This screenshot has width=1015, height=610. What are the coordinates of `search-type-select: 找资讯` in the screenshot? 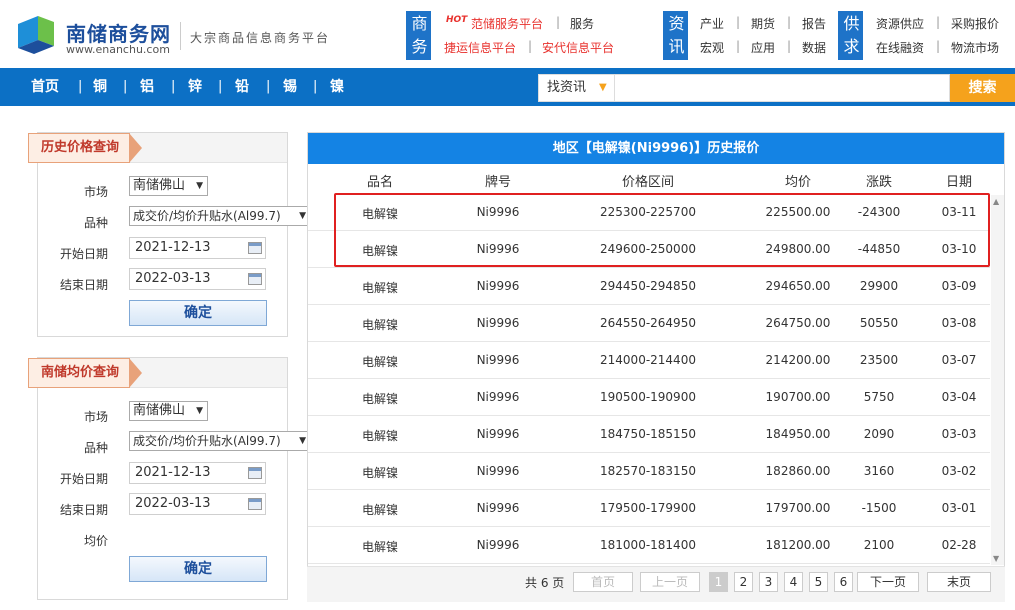 It's located at (566, 88).